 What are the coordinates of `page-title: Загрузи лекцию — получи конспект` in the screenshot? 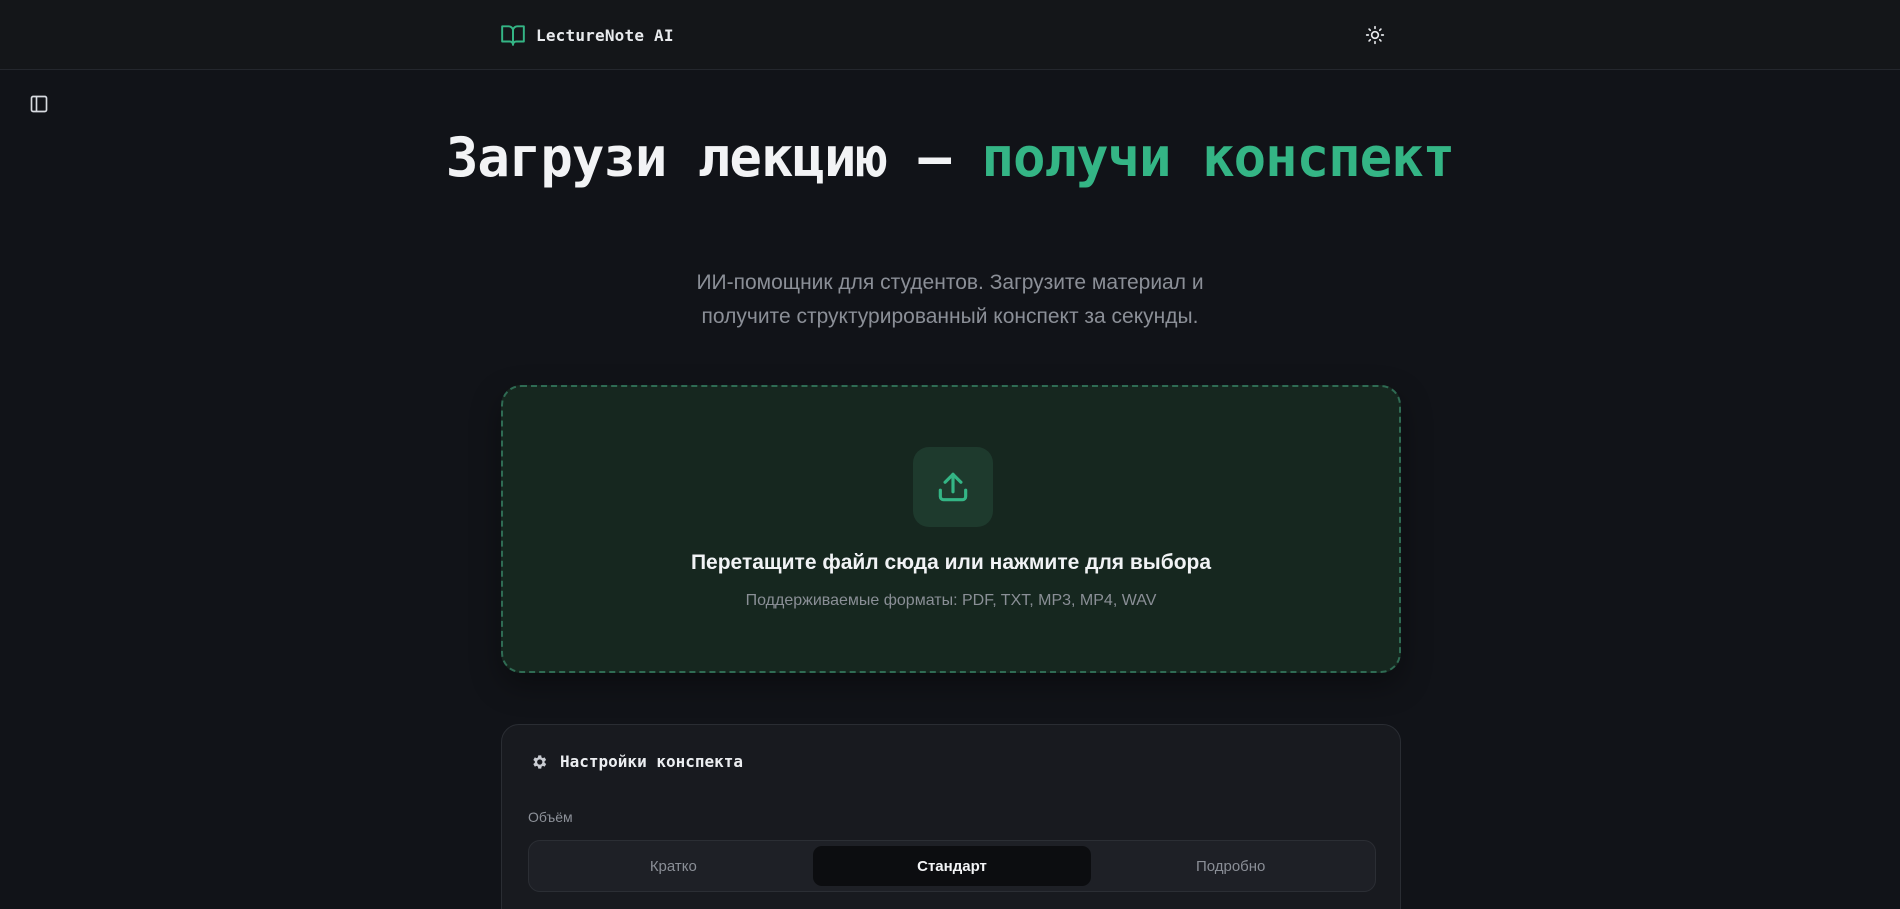 It's located at (950, 158).